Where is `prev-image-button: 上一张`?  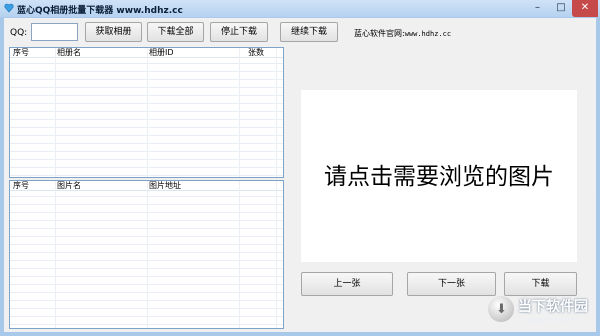 prev-image-button: 上一张 is located at coordinates (347, 284).